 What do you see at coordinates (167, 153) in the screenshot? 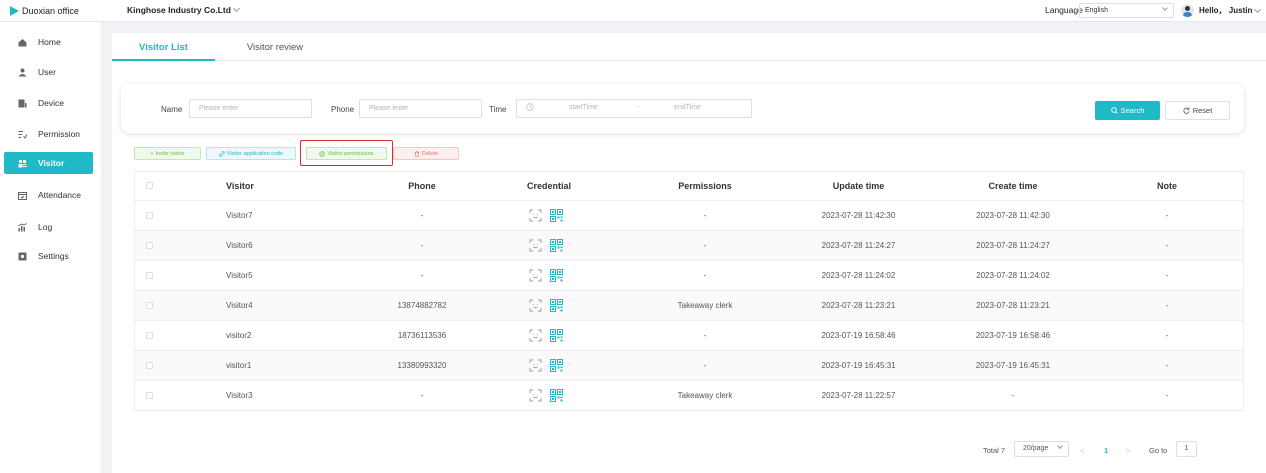
I see `invite-visitor-button: + Invite visitor` at bounding box center [167, 153].